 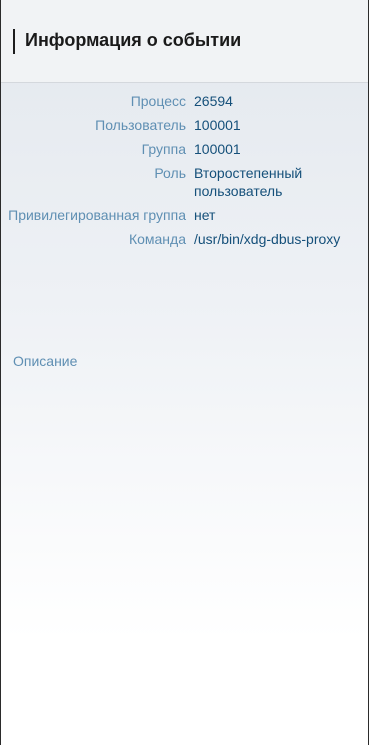 I want to click on privileged-group-value: нет, so click(x=205, y=215).